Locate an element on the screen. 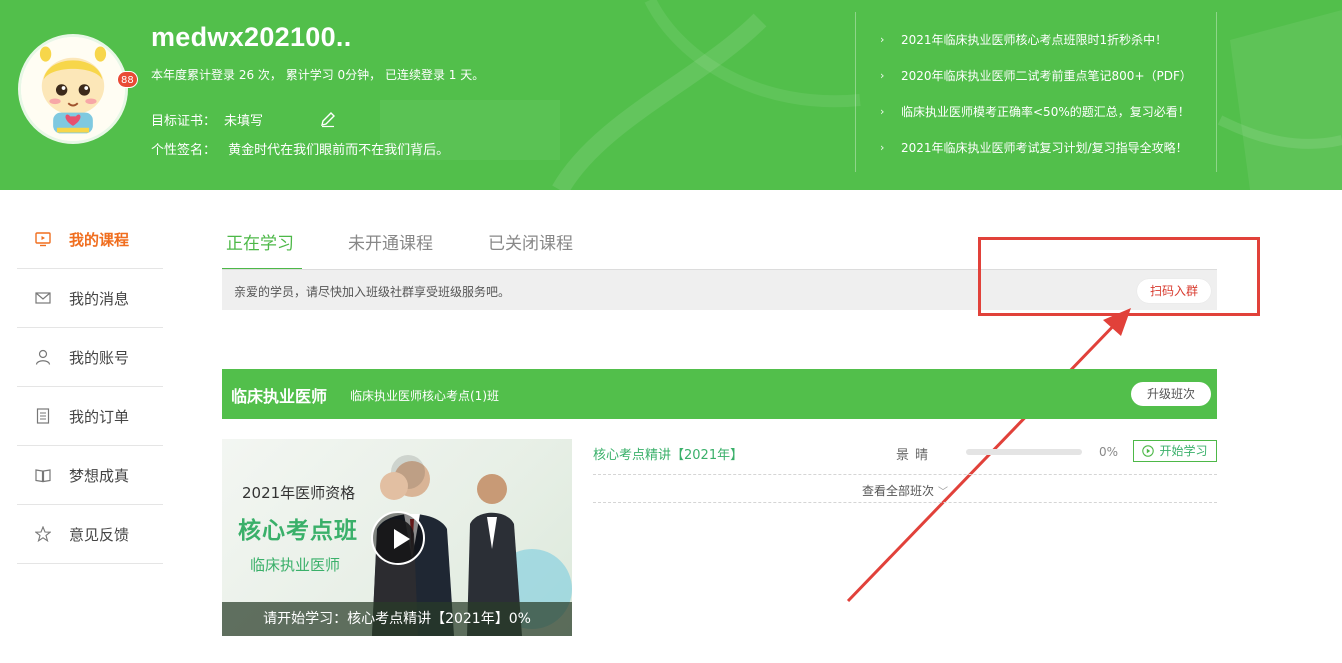 The image size is (1342, 663). sidebar-nav: 我的课程 我的消息 我的账号 我的订单 梦想成真 意见反馈 is located at coordinates (90, 387).